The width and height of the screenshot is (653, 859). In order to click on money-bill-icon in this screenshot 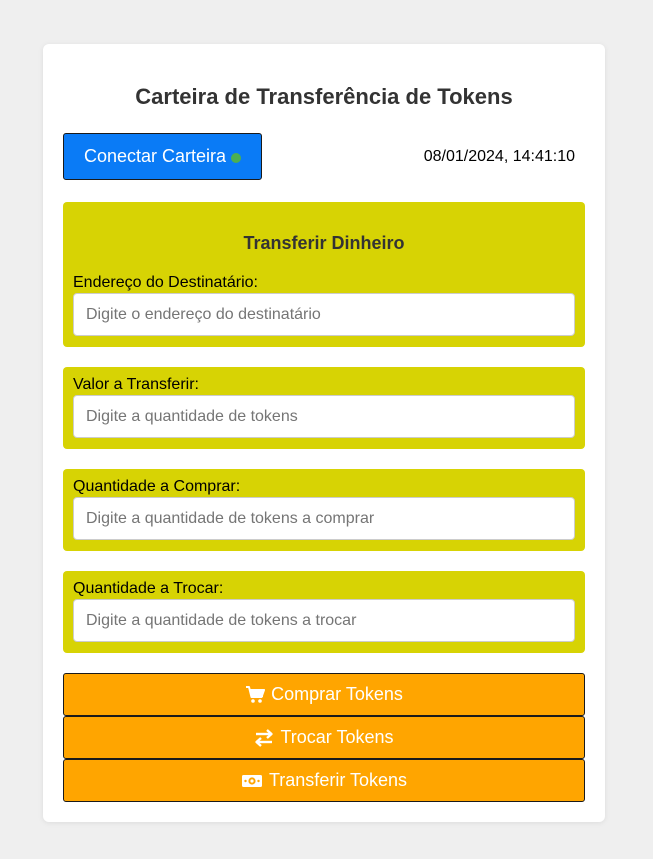, I will do `click(252, 781)`.